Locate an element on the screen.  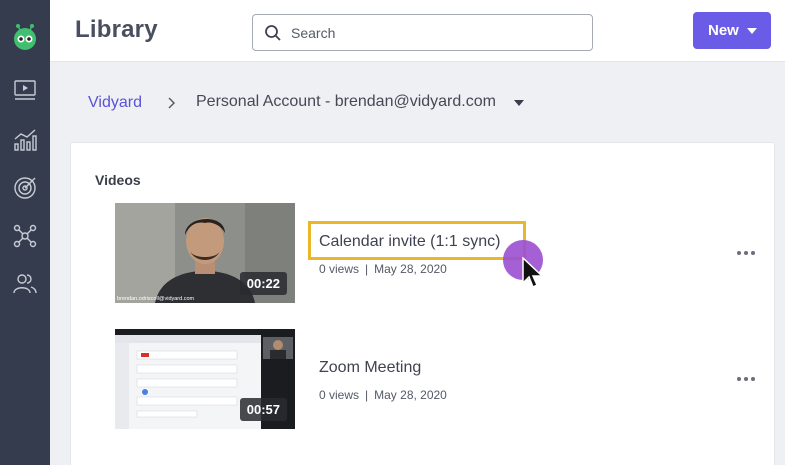
page-title: Library is located at coordinates (116, 29).